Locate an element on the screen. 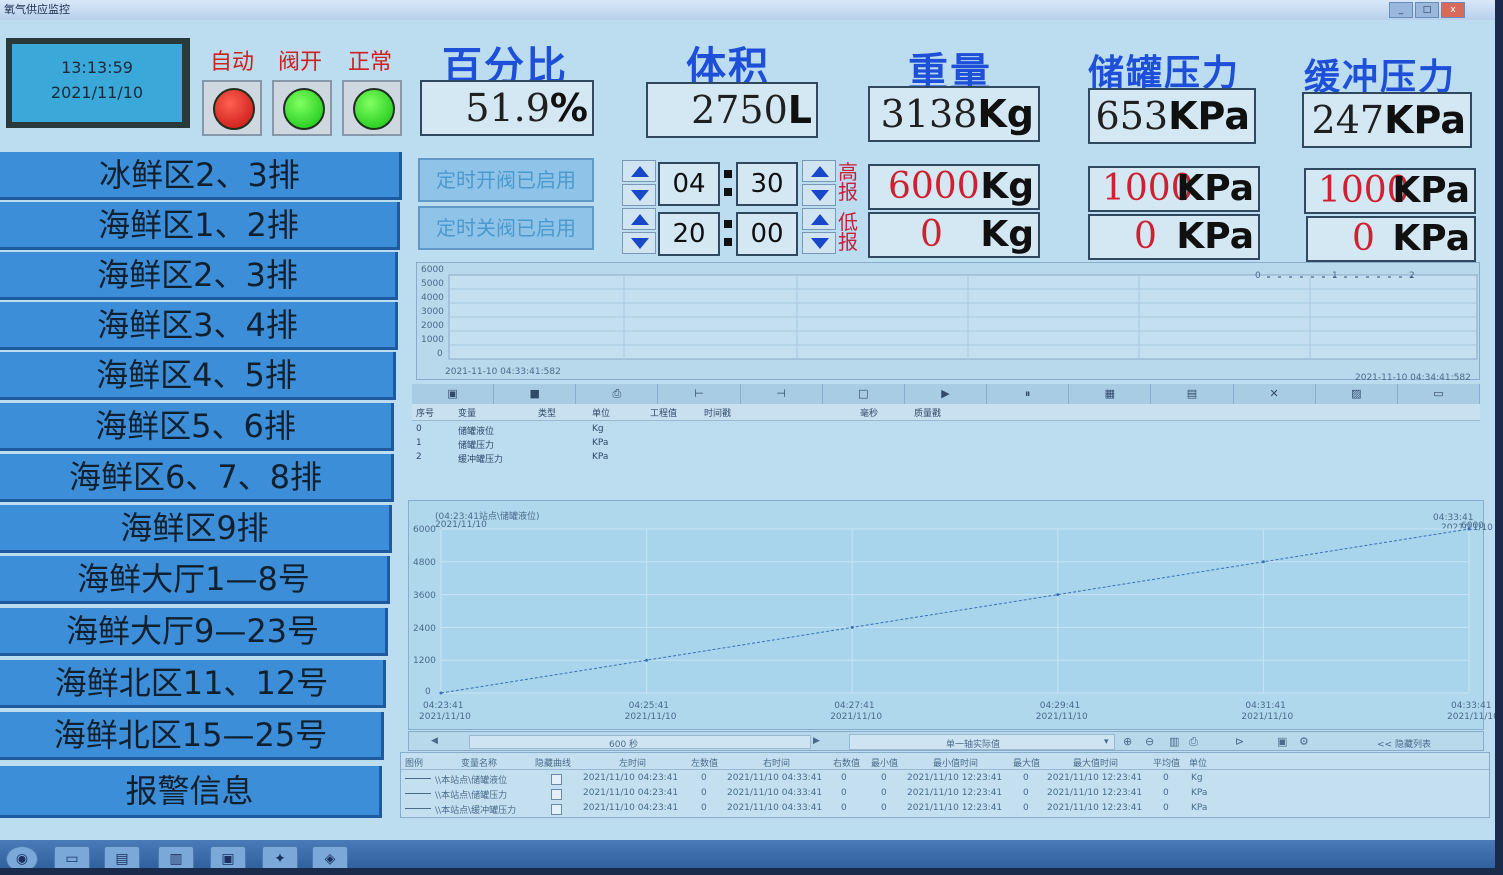 The image size is (1503, 875). close-minute-up-button is located at coordinates (819, 219).